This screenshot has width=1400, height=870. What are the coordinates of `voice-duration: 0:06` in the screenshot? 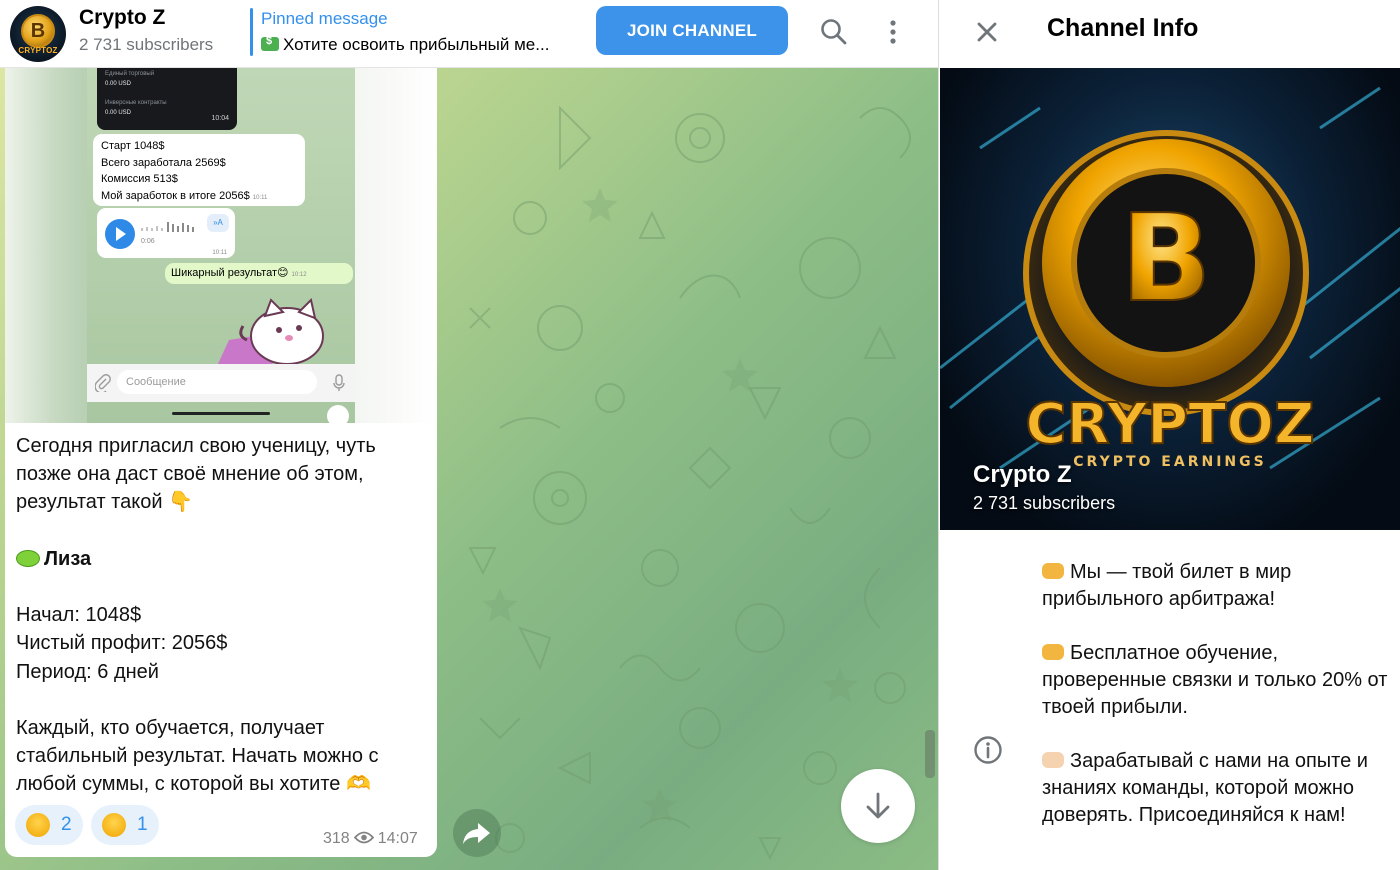 It's located at (148, 241).